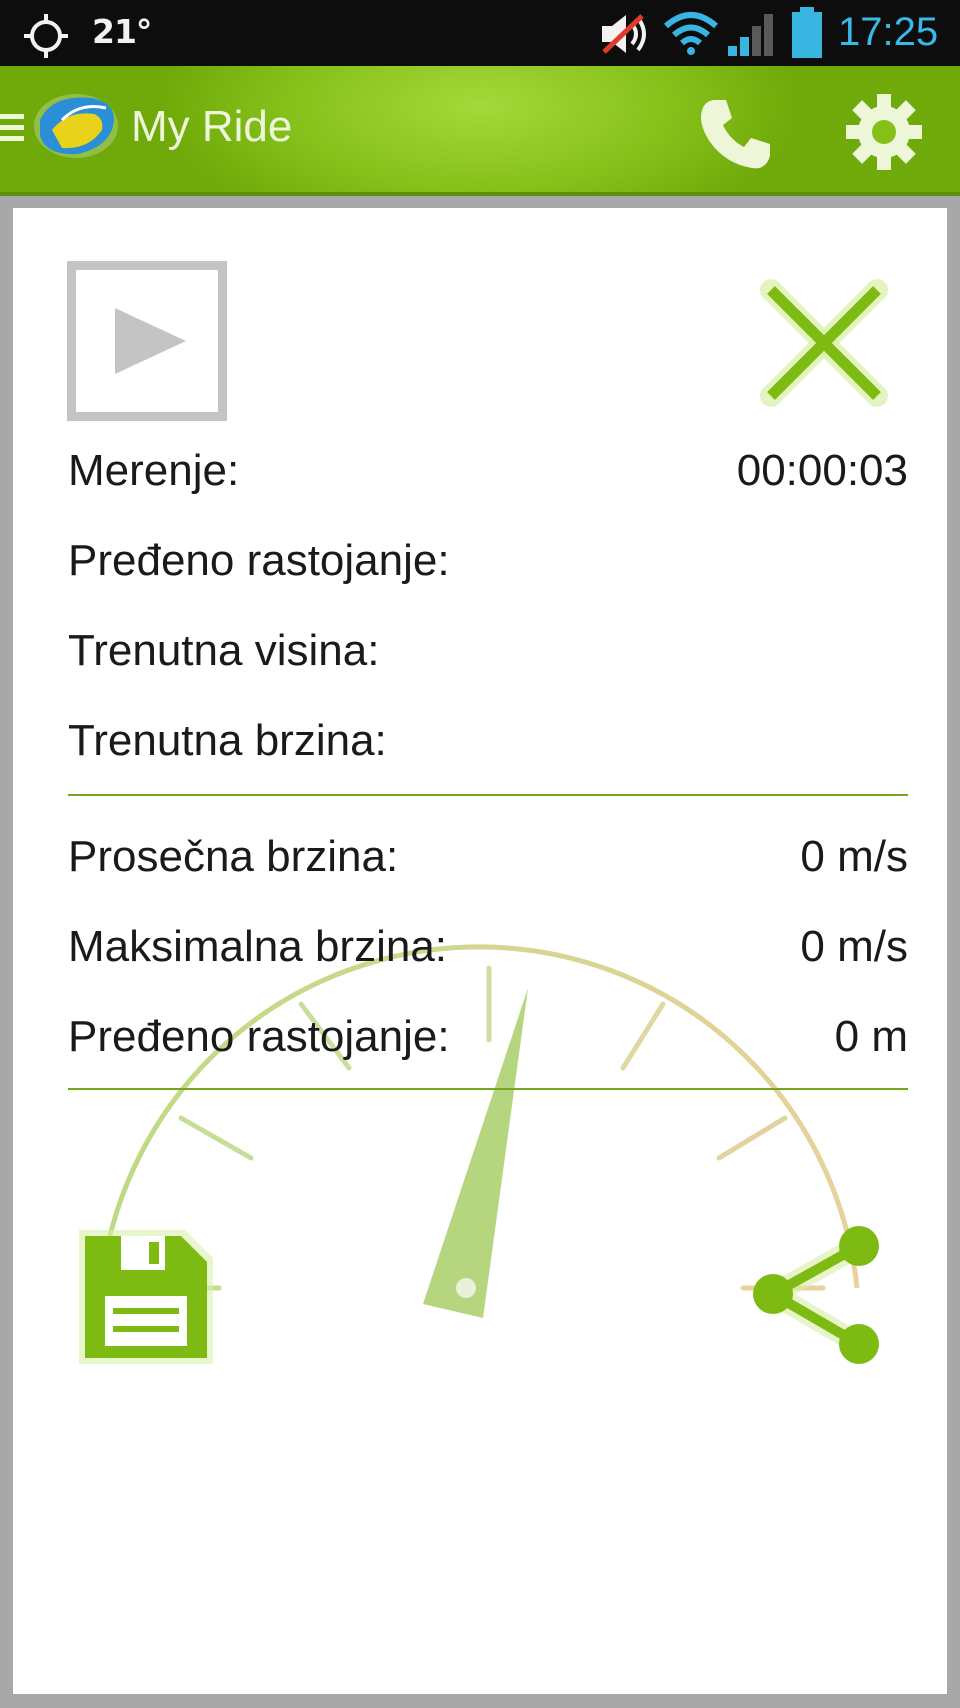 The image size is (960, 1708). What do you see at coordinates (488, 746) in the screenshot?
I see `stat-row-speed: Trenutna brzina:` at bounding box center [488, 746].